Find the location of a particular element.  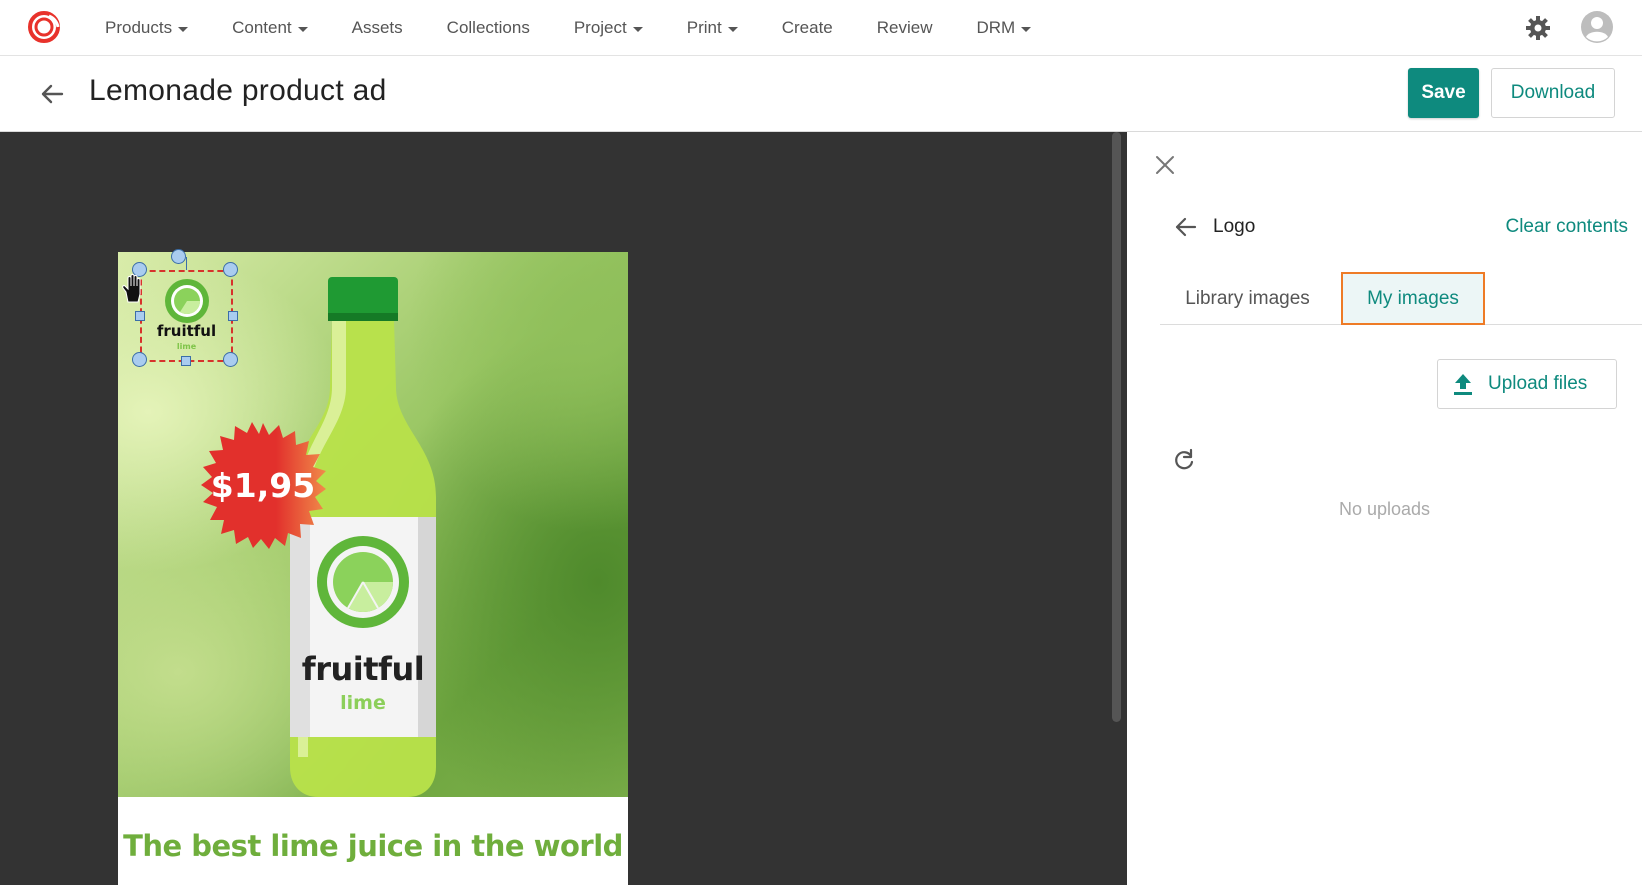

nav-item-print: Print is located at coordinates (712, 28).